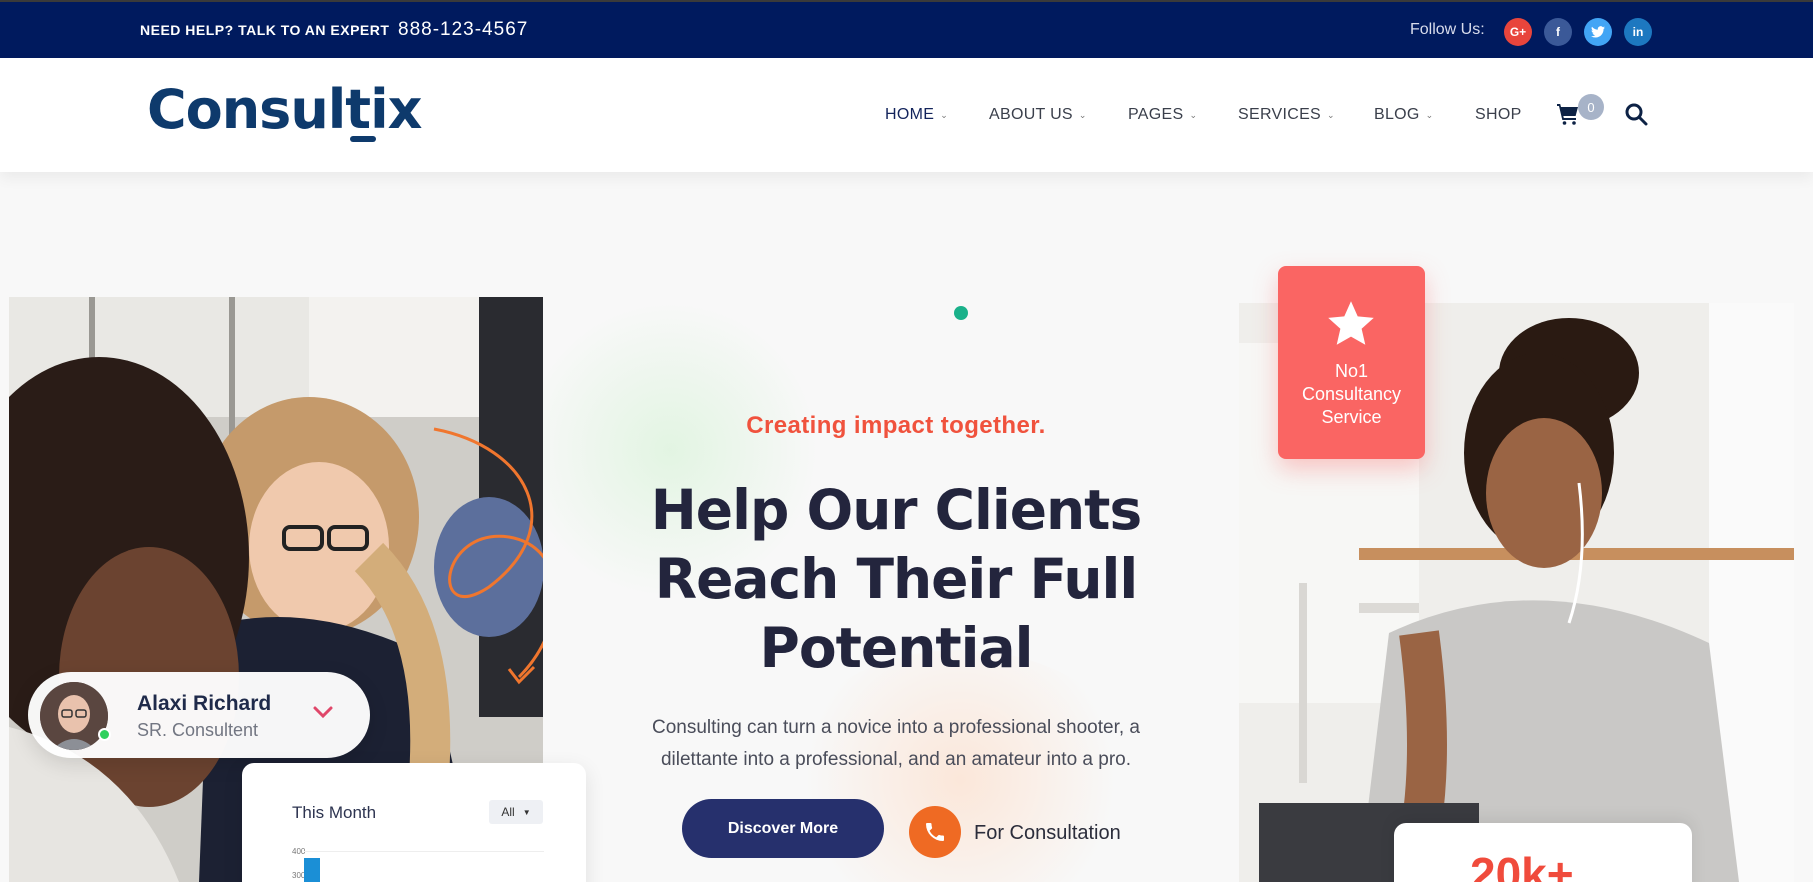 The width and height of the screenshot is (1813, 882). Describe the element at coordinates (1447, 29) in the screenshot. I see `follow-label: Follow Us:` at that location.